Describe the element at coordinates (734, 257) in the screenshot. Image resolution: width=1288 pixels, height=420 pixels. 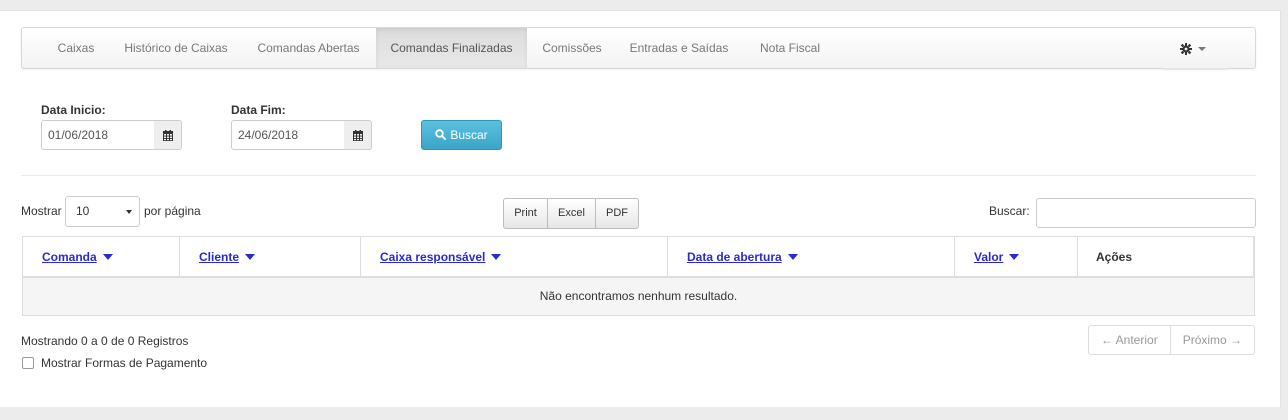
I see `column-header-label: Data de abertura` at that location.